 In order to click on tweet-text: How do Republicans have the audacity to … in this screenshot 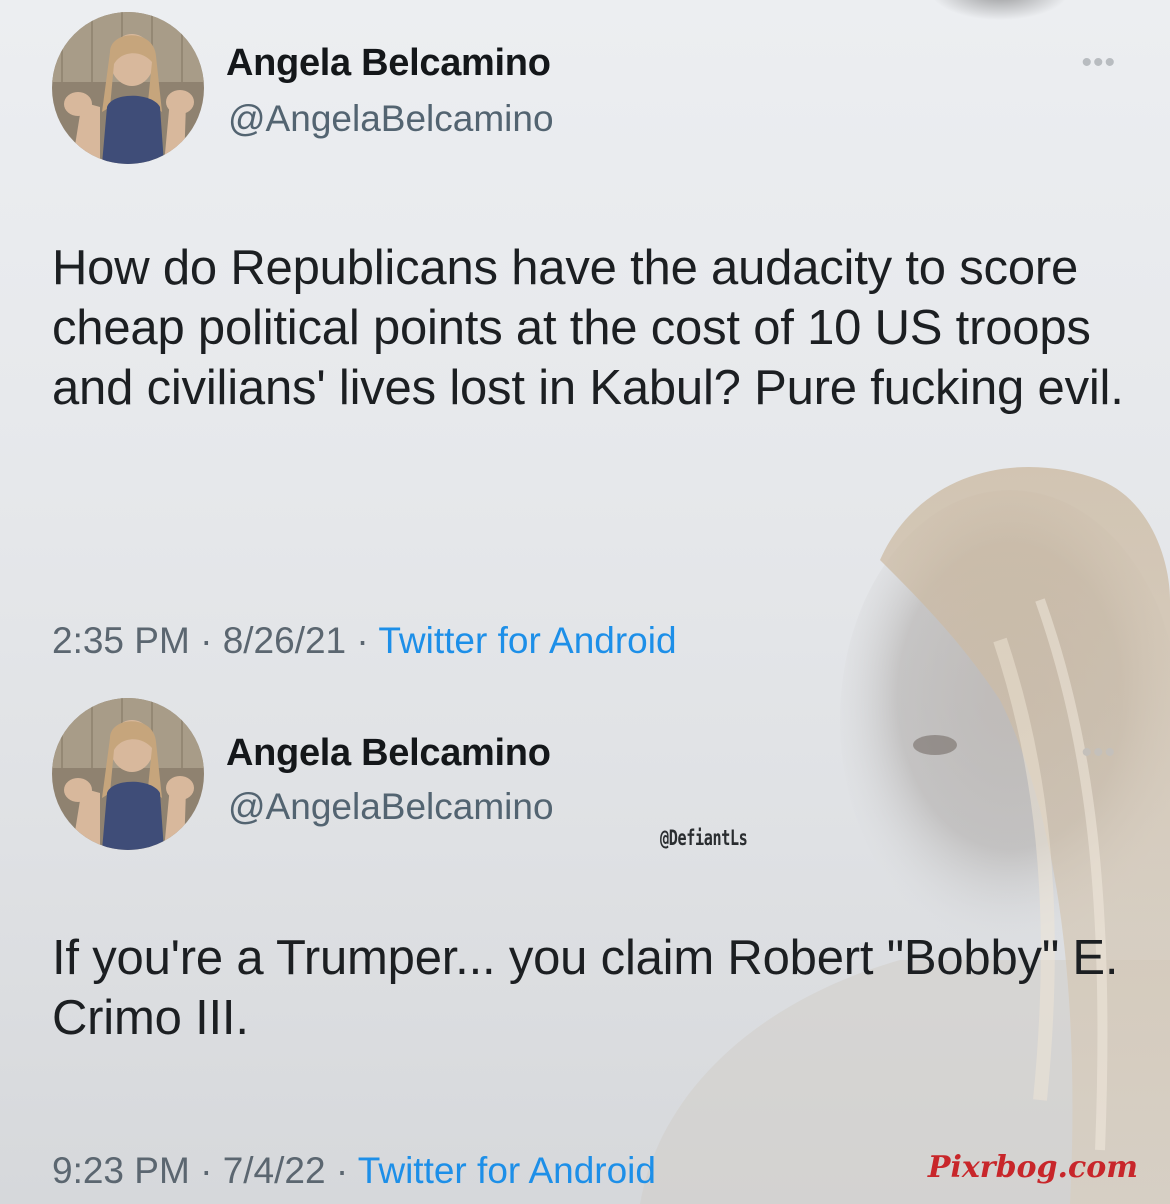, I will do `click(588, 328)`.